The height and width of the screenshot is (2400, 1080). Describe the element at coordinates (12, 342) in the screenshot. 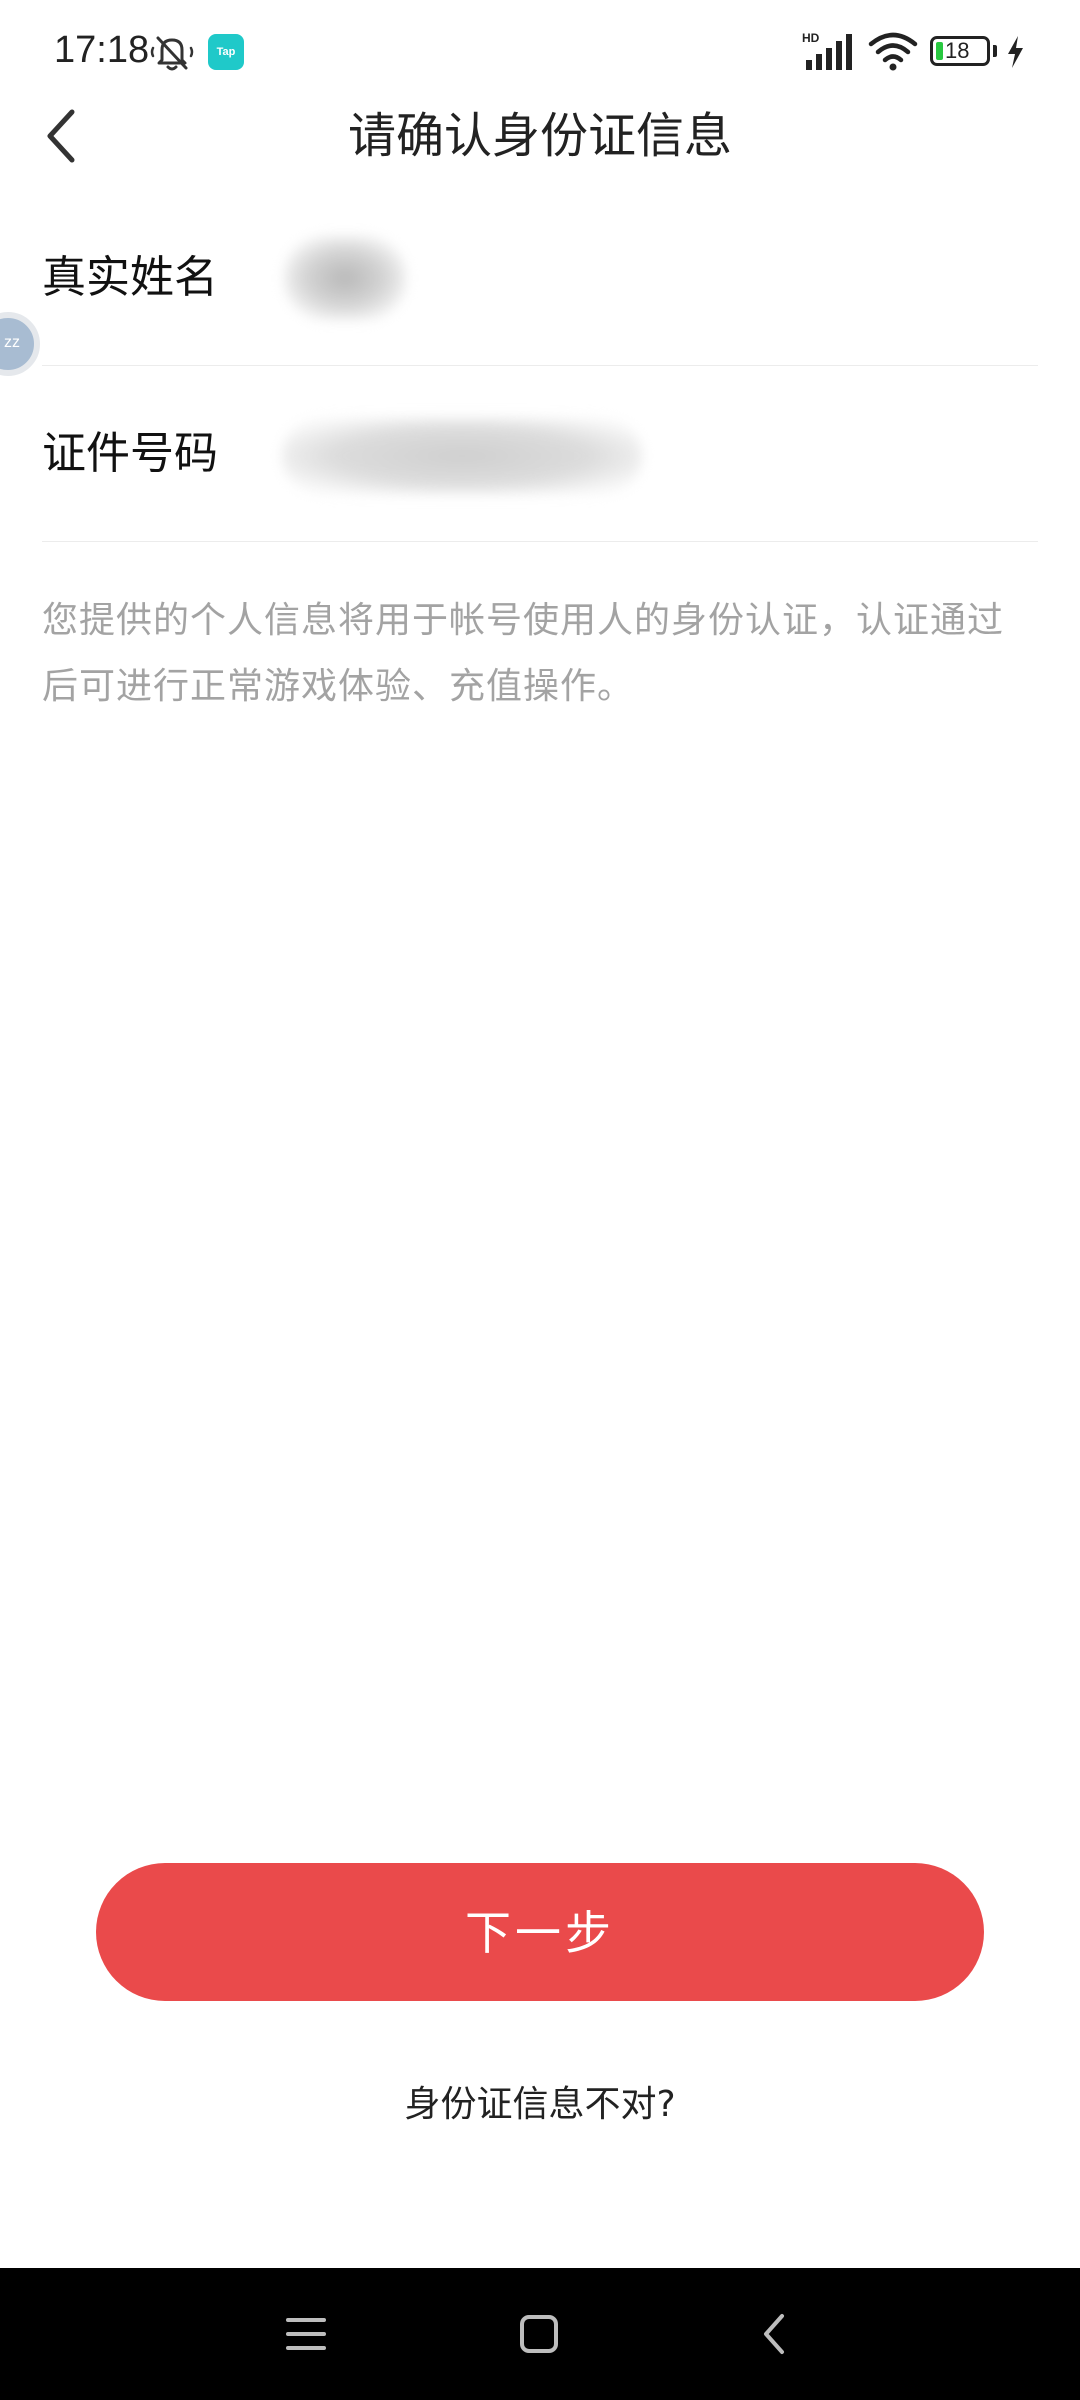

I see `floating-bubble-glyph: zz` at that location.